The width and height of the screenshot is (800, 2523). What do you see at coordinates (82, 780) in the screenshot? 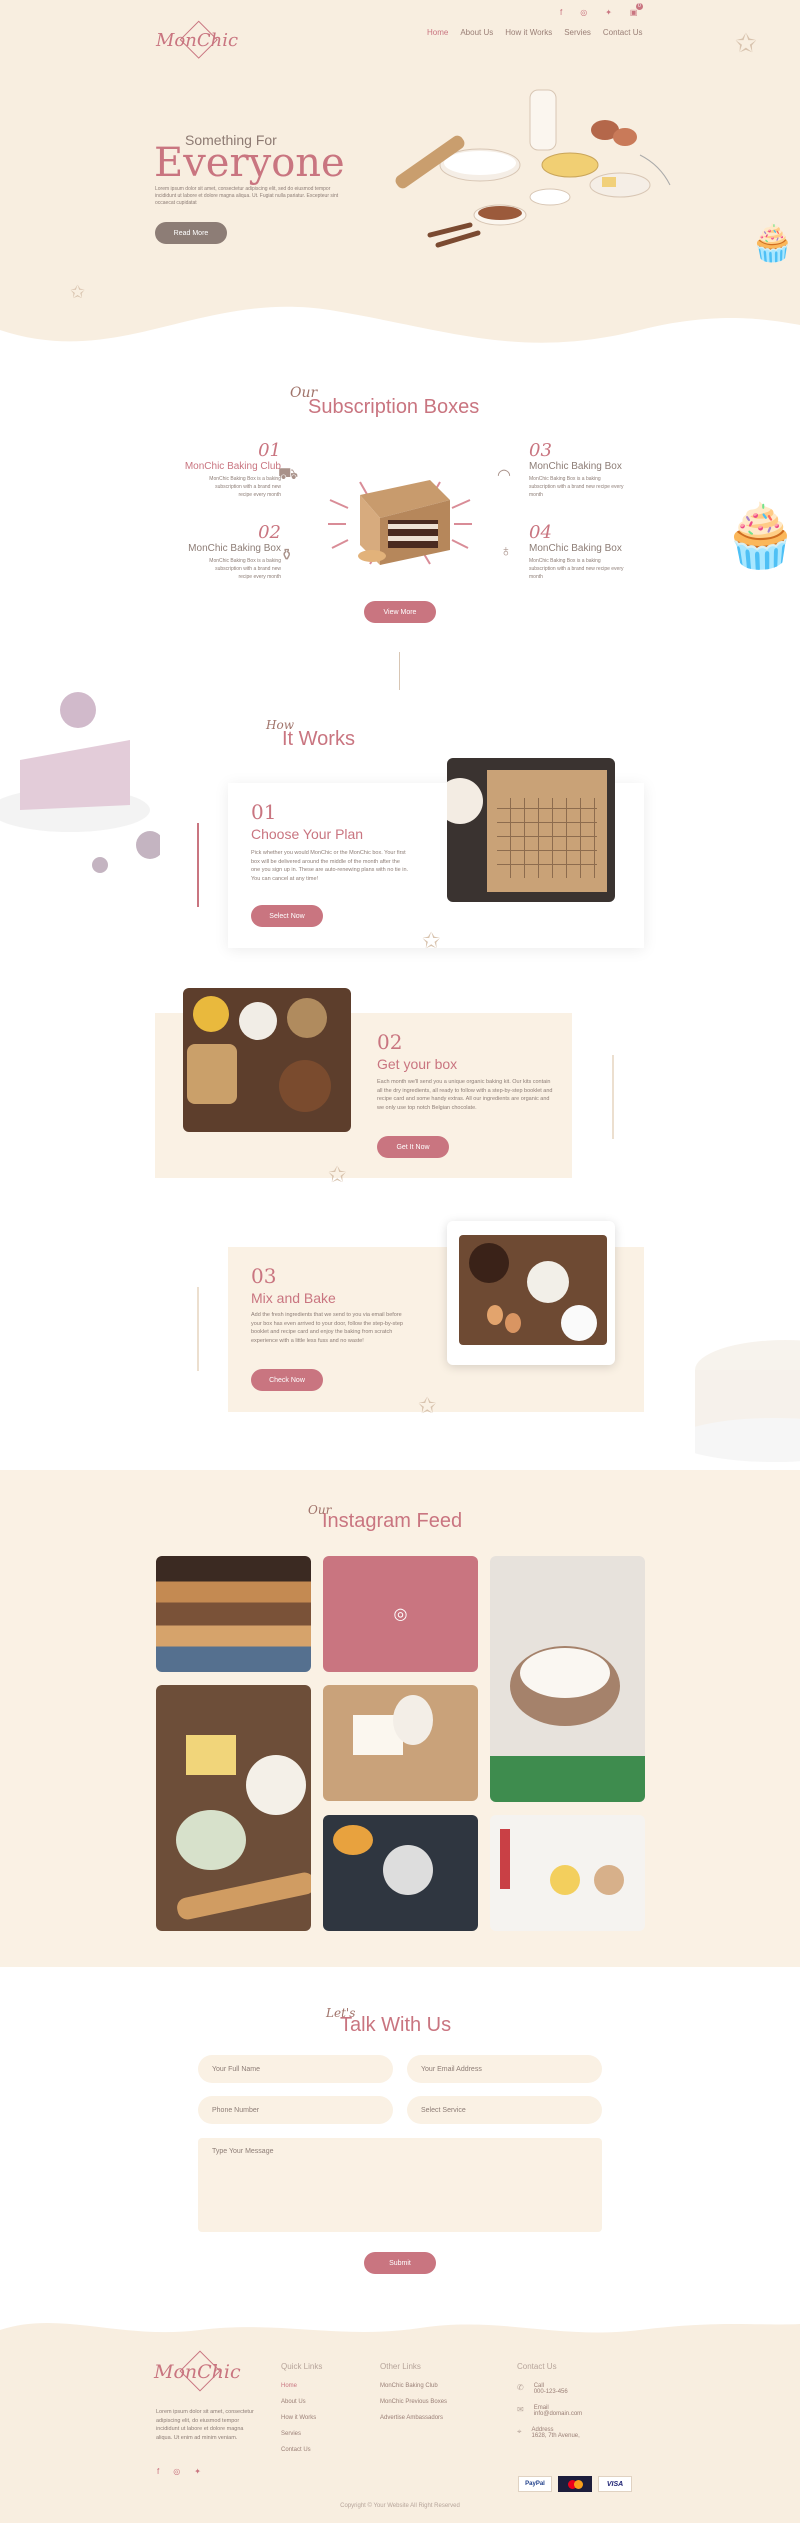
I see `cake-slice-decor` at bounding box center [82, 780].